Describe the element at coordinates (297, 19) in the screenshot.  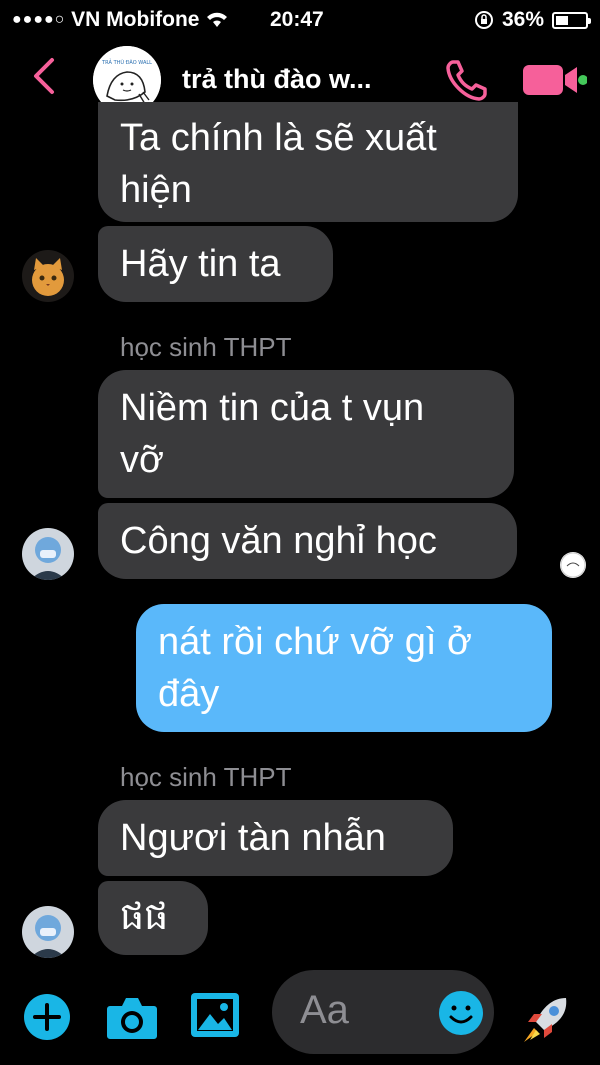
I see `clock: 20:47` at that location.